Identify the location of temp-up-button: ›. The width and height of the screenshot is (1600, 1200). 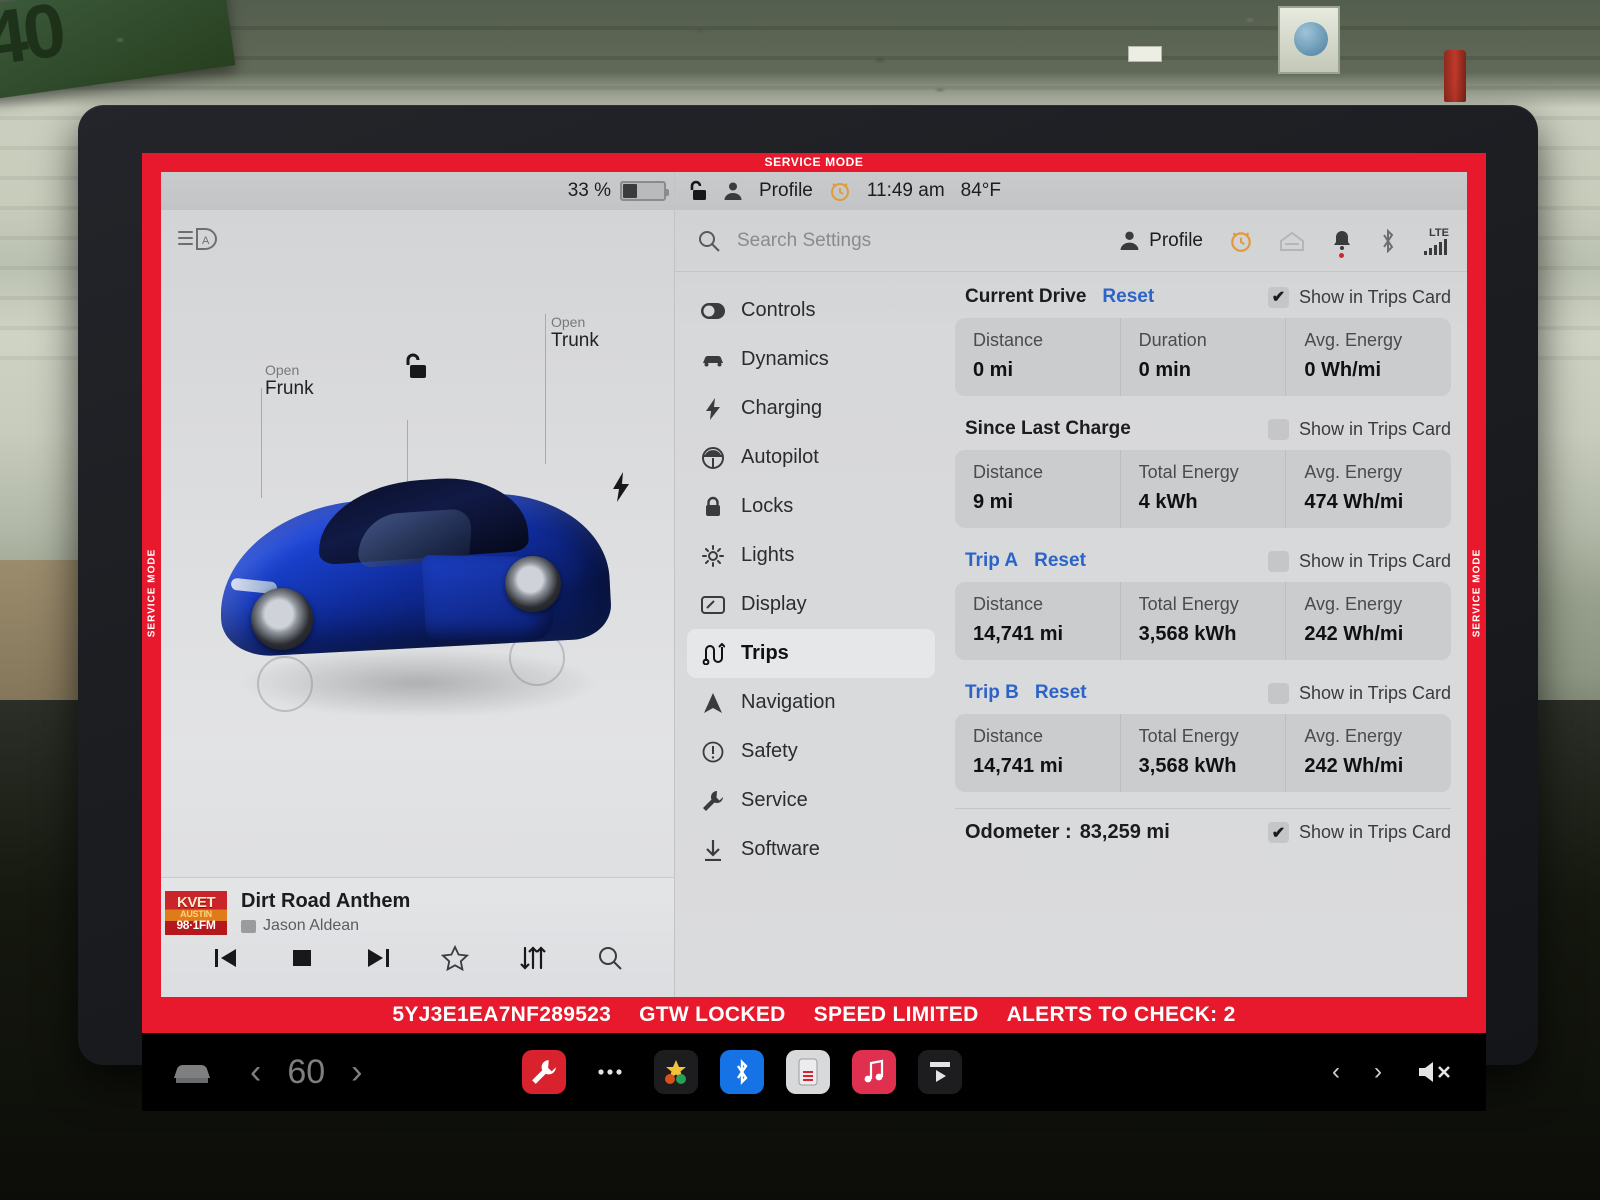
(356, 1072).